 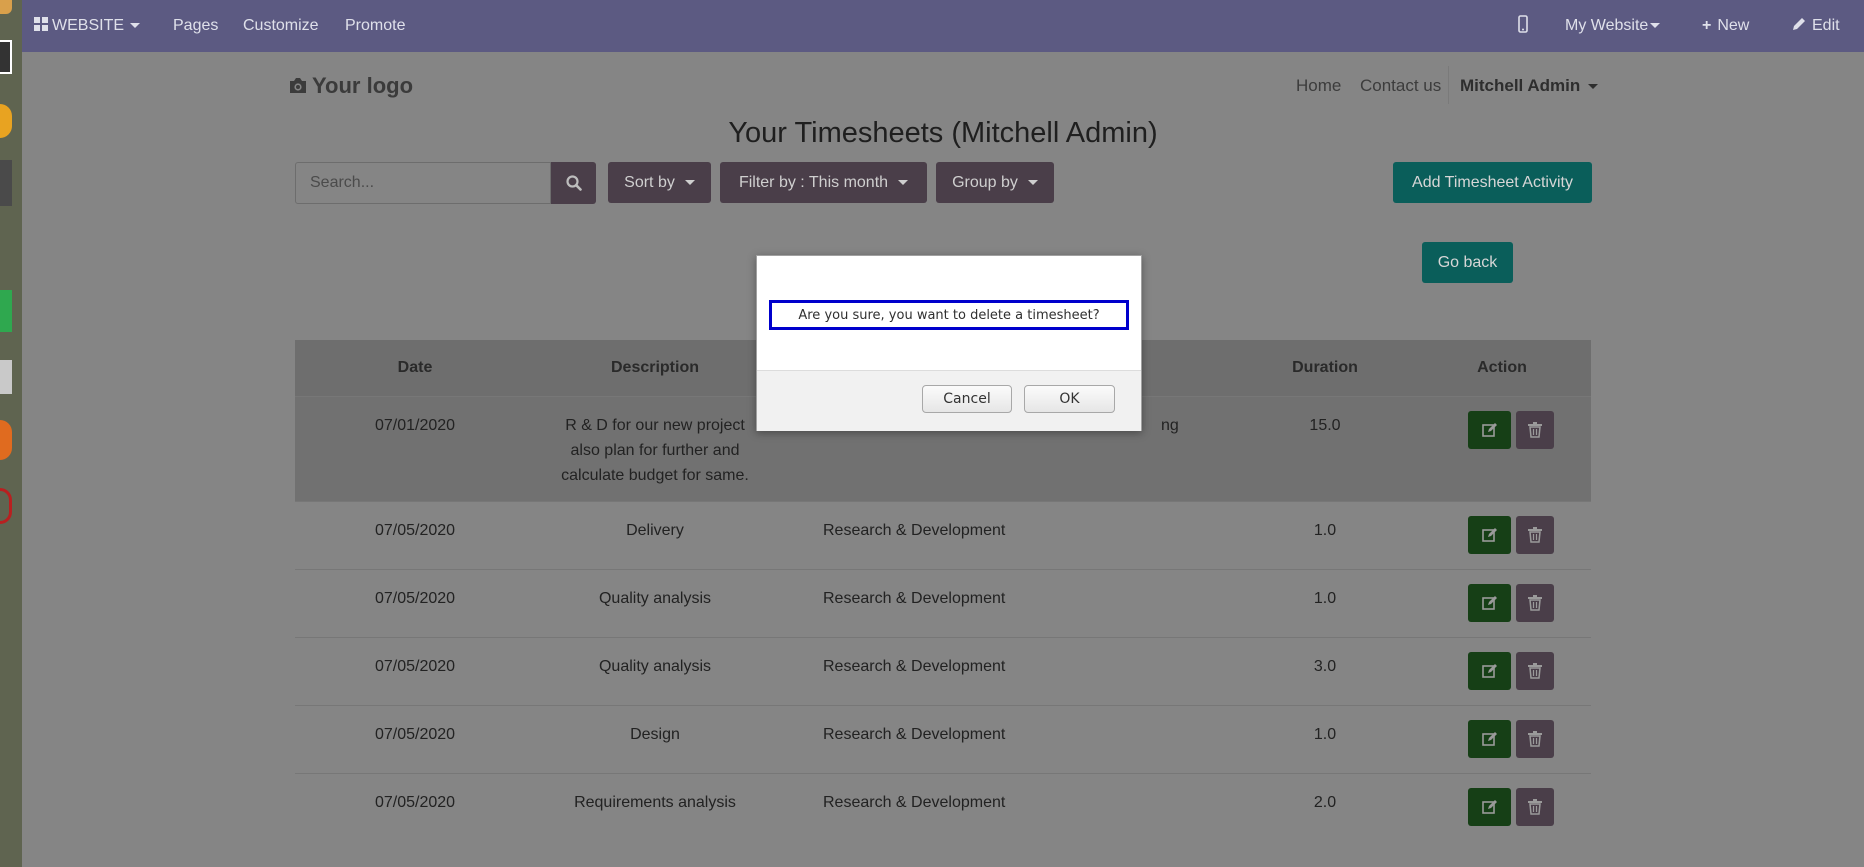 What do you see at coordinates (1325, 367) in the screenshot?
I see `header-duration: Duration` at bounding box center [1325, 367].